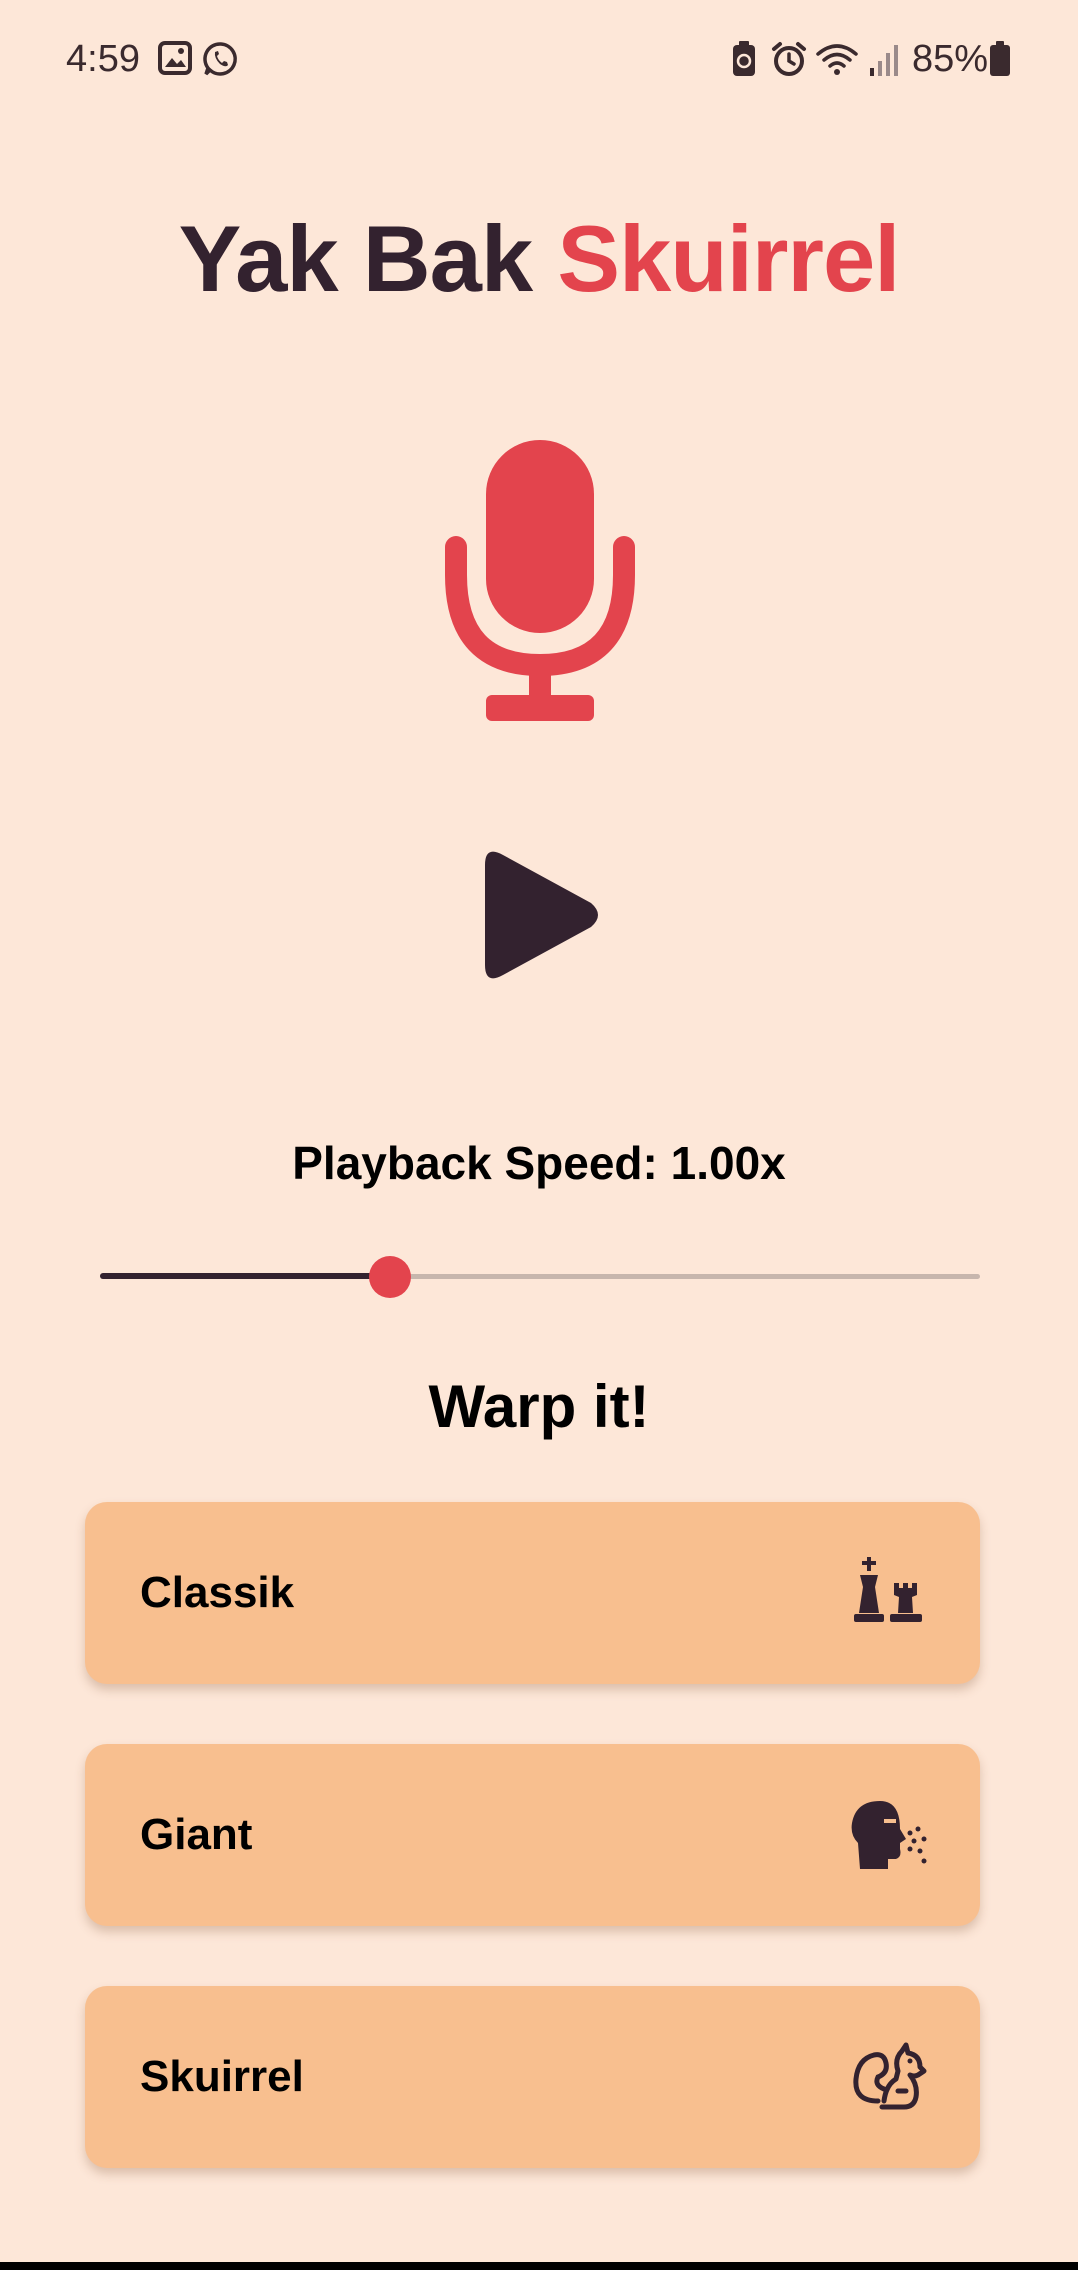 This screenshot has height=2270, width=1078. Describe the element at coordinates (950, 59) in the screenshot. I see `battery-percent: 85%` at that location.